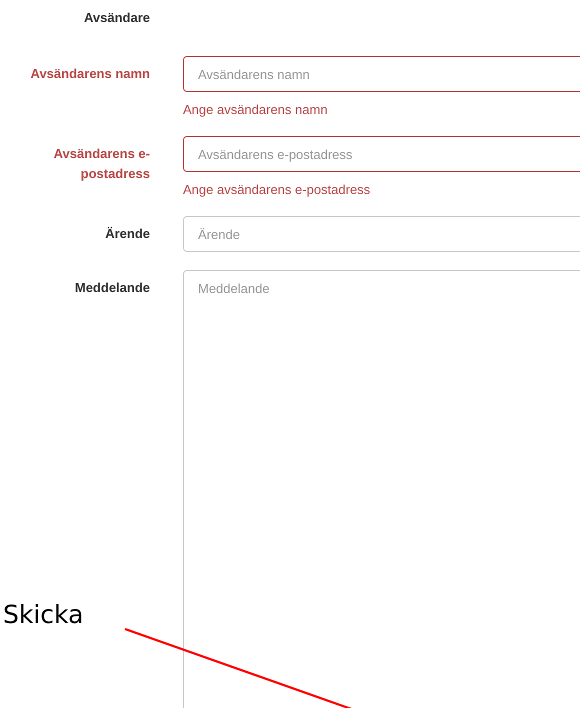  What do you see at coordinates (381, 74) in the screenshot?
I see `input-field: Avsändarens namn` at bounding box center [381, 74].